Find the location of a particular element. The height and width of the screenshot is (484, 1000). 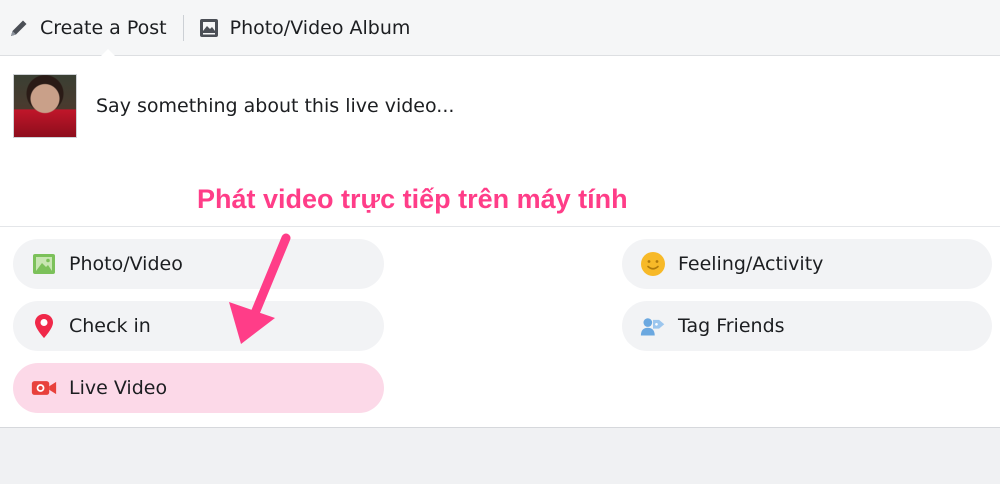

location-pin-icon is located at coordinates (44, 326).